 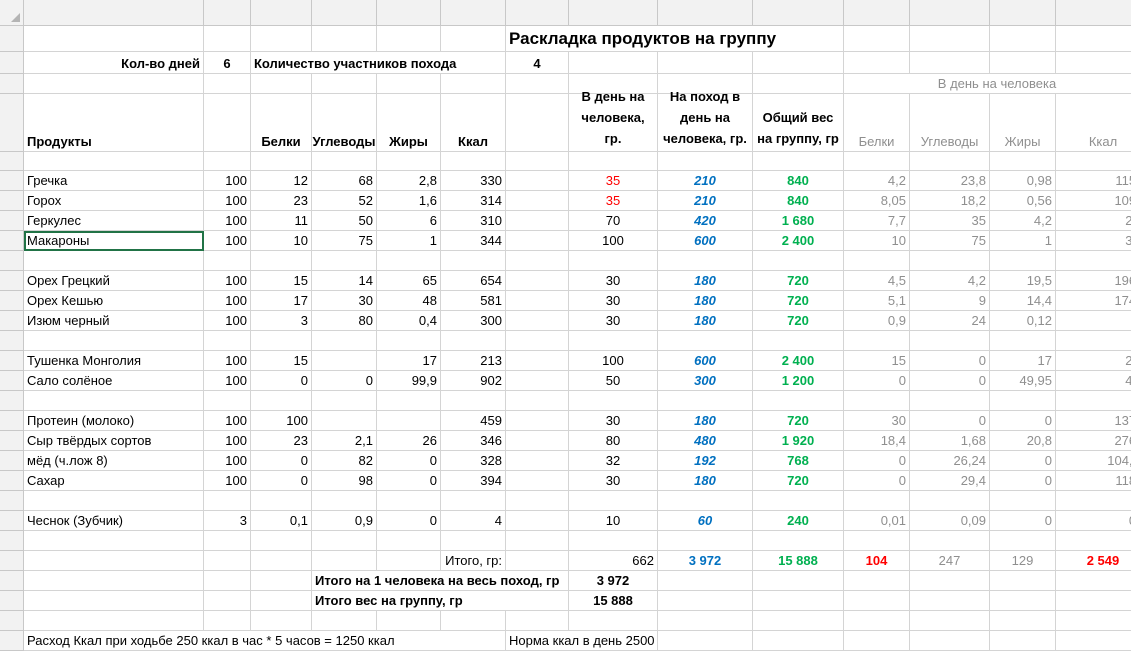 What do you see at coordinates (950, 221) in the screenshot?
I see `cell-l8: 35` at bounding box center [950, 221].